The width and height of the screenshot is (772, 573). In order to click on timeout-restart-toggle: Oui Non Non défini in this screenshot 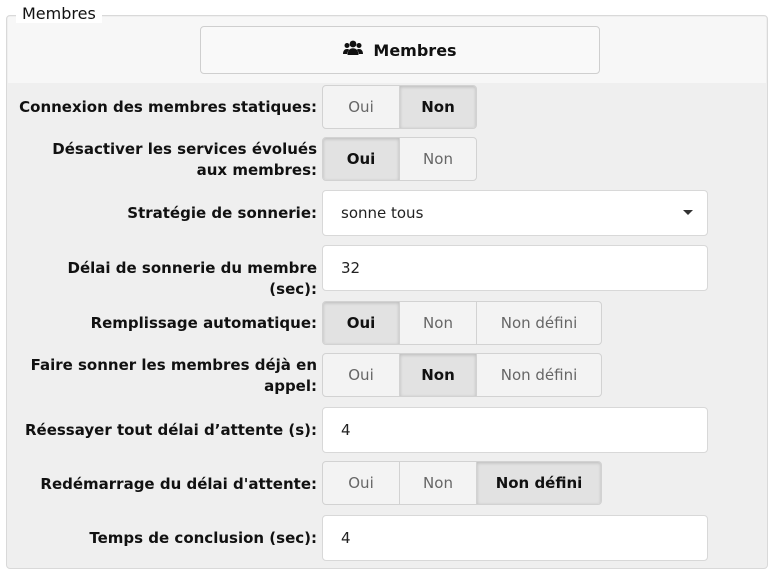, I will do `click(462, 483)`.